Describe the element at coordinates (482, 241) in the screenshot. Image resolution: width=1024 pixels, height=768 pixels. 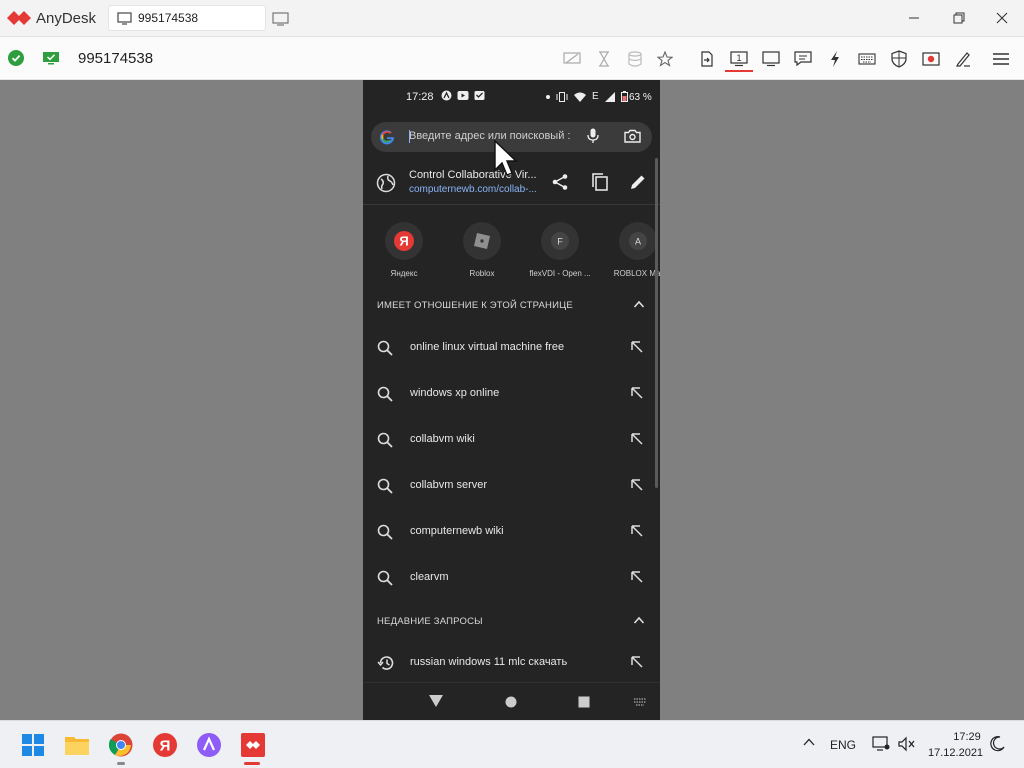
I see `roblox-icon` at that location.